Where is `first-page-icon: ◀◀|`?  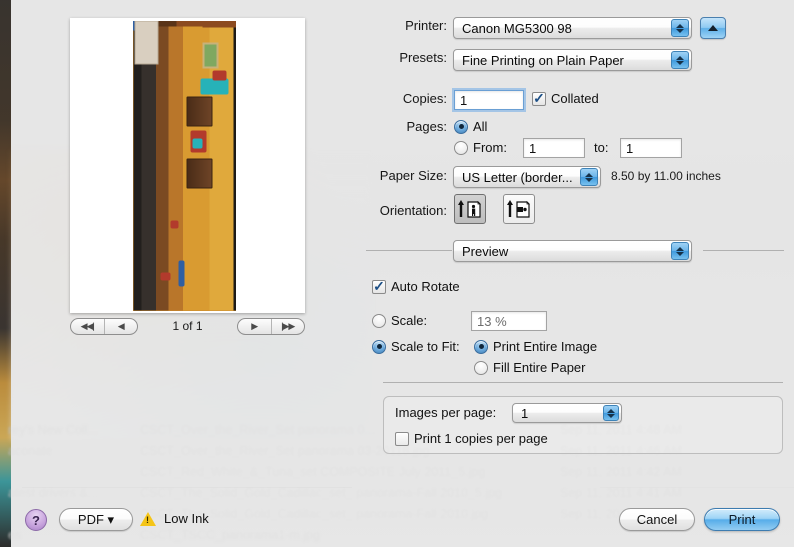
first-page-icon: ◀◀| is located at coordinates (87, 326).